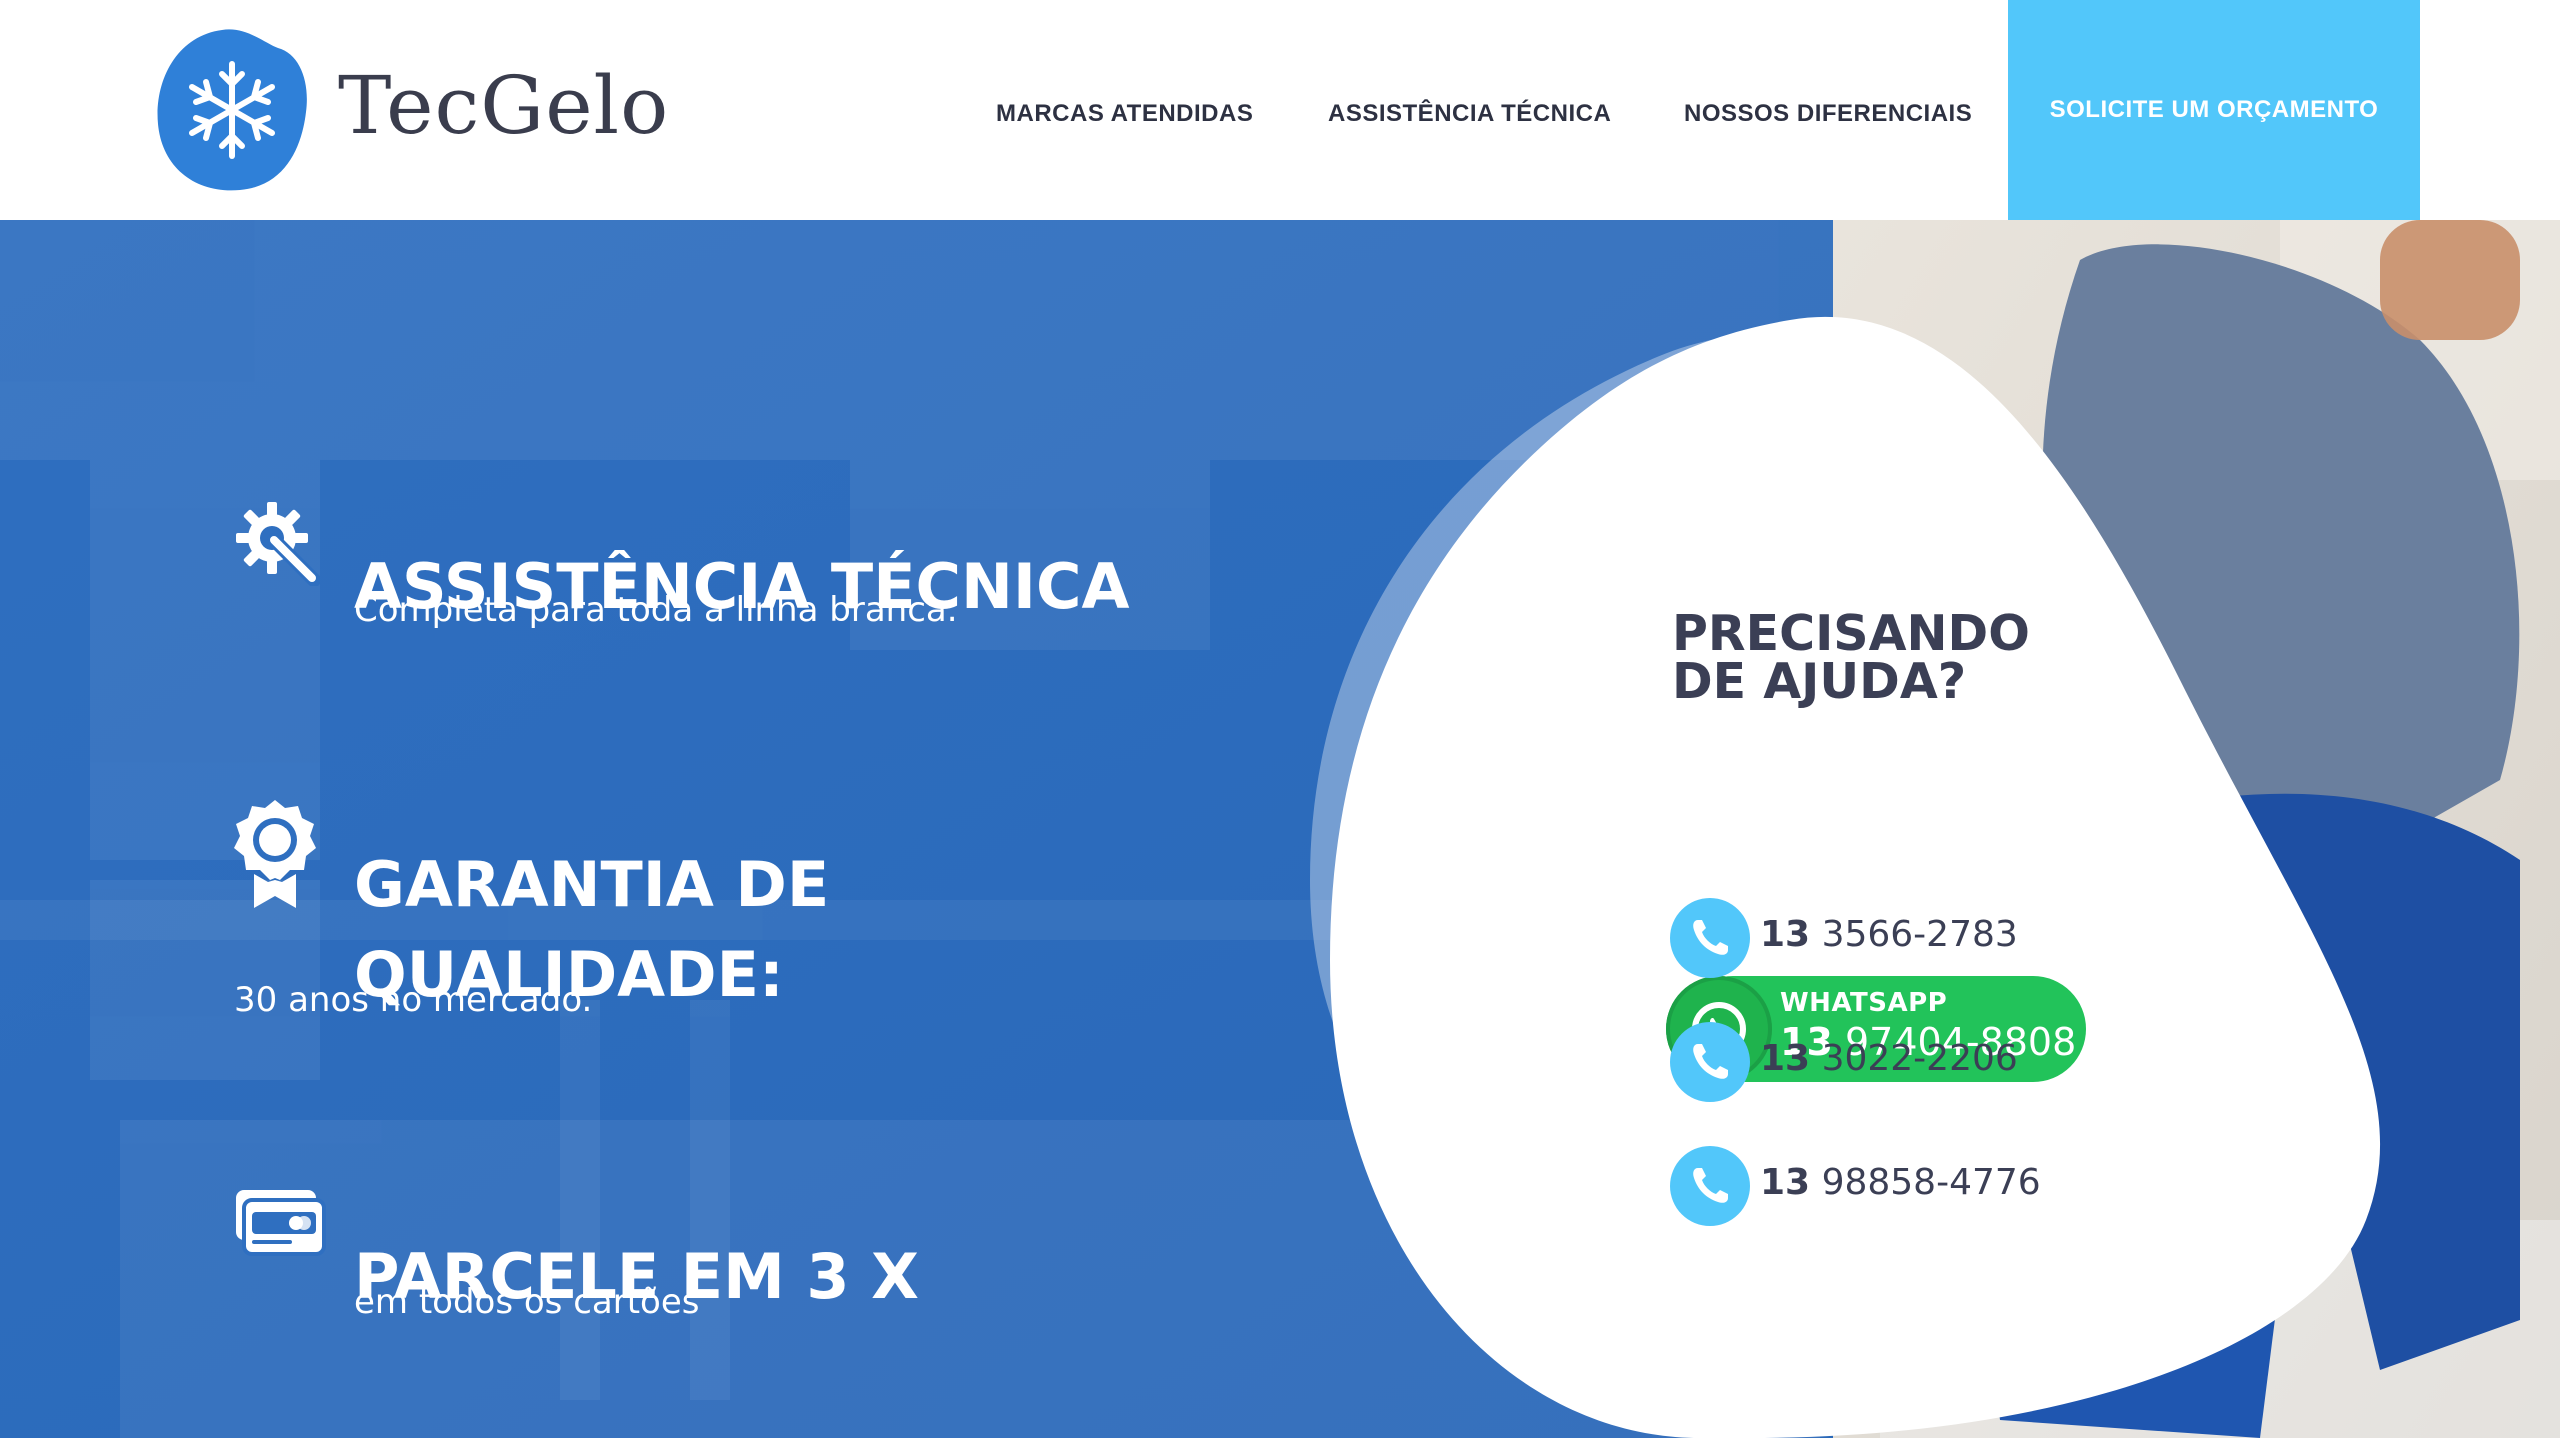 This screenshot has width=2560, height=1438. Describe the element at coordinates (1851, 633) in the screenshot. I see `help-title-line1: PRECISANDO` at that location.